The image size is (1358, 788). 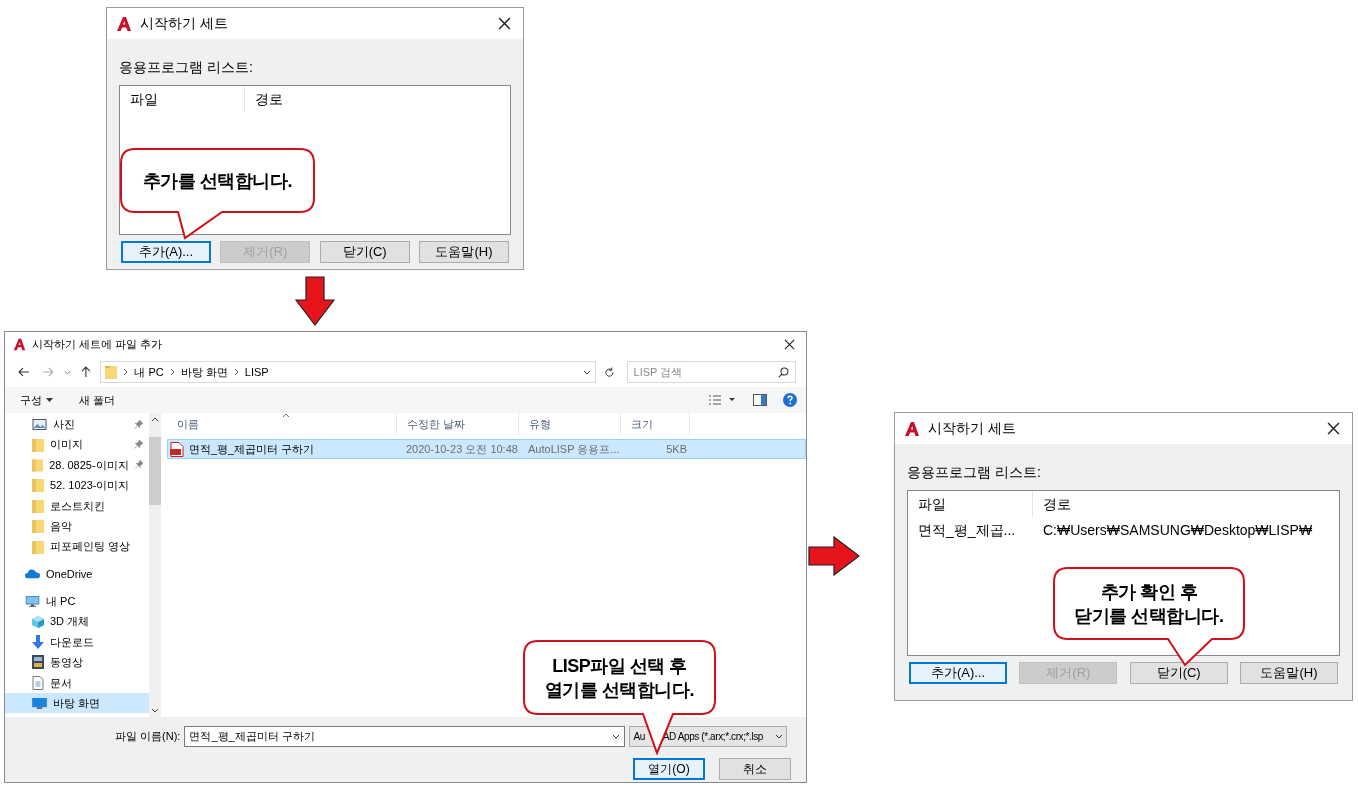 I want to click on preview-pane-icon, so click(x=760, y=400).